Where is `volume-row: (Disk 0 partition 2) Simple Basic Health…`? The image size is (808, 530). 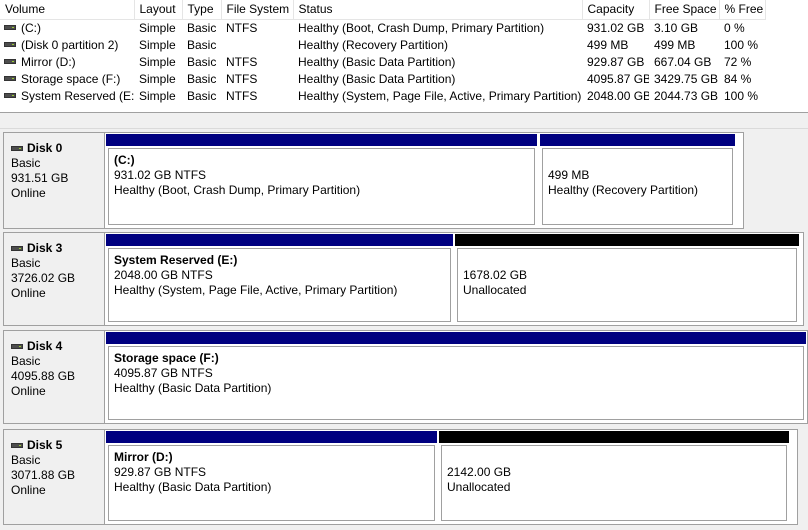 volume-row: (Disk 0 partition 2) Simple Basic Health… is located at coordinates (382, 44).